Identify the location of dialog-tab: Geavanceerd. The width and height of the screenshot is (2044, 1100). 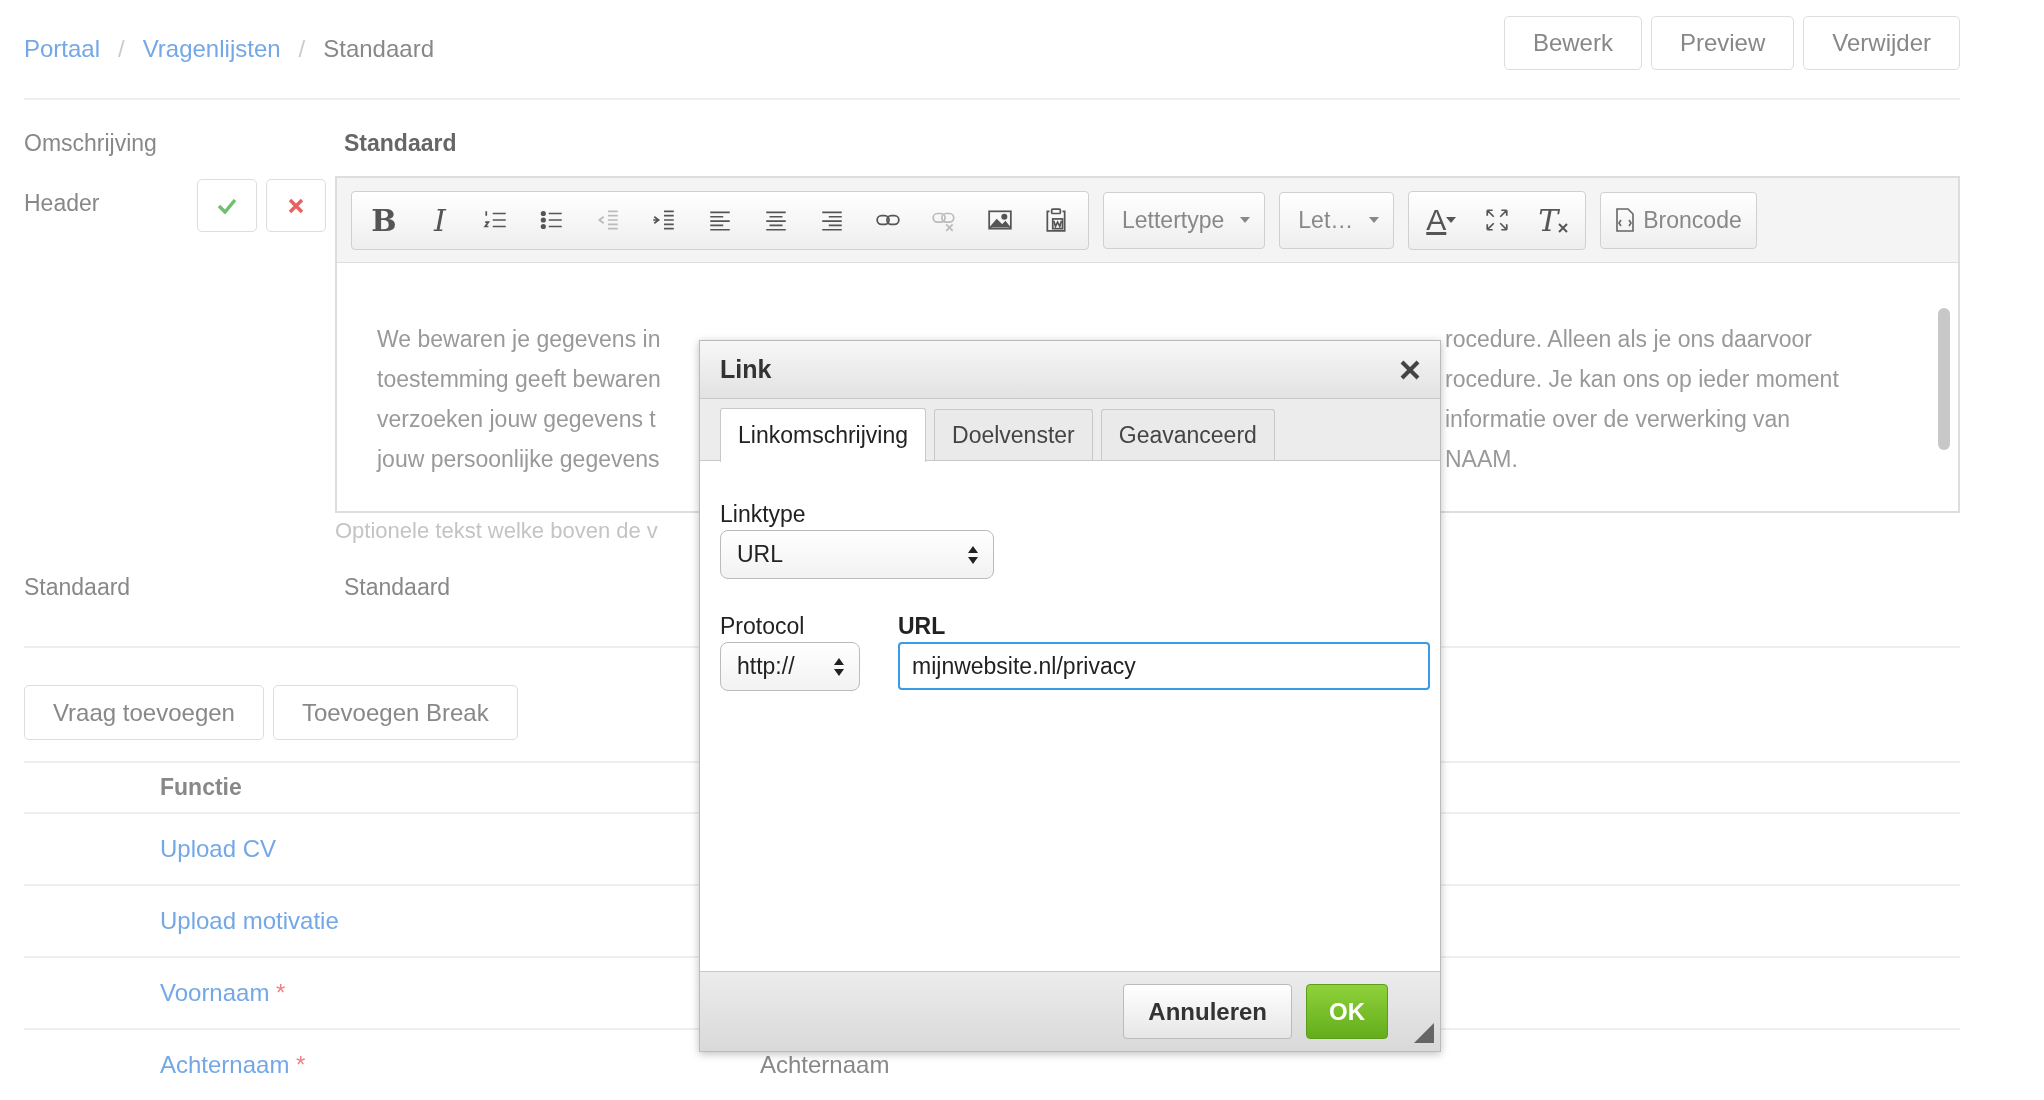
(1187, 434).